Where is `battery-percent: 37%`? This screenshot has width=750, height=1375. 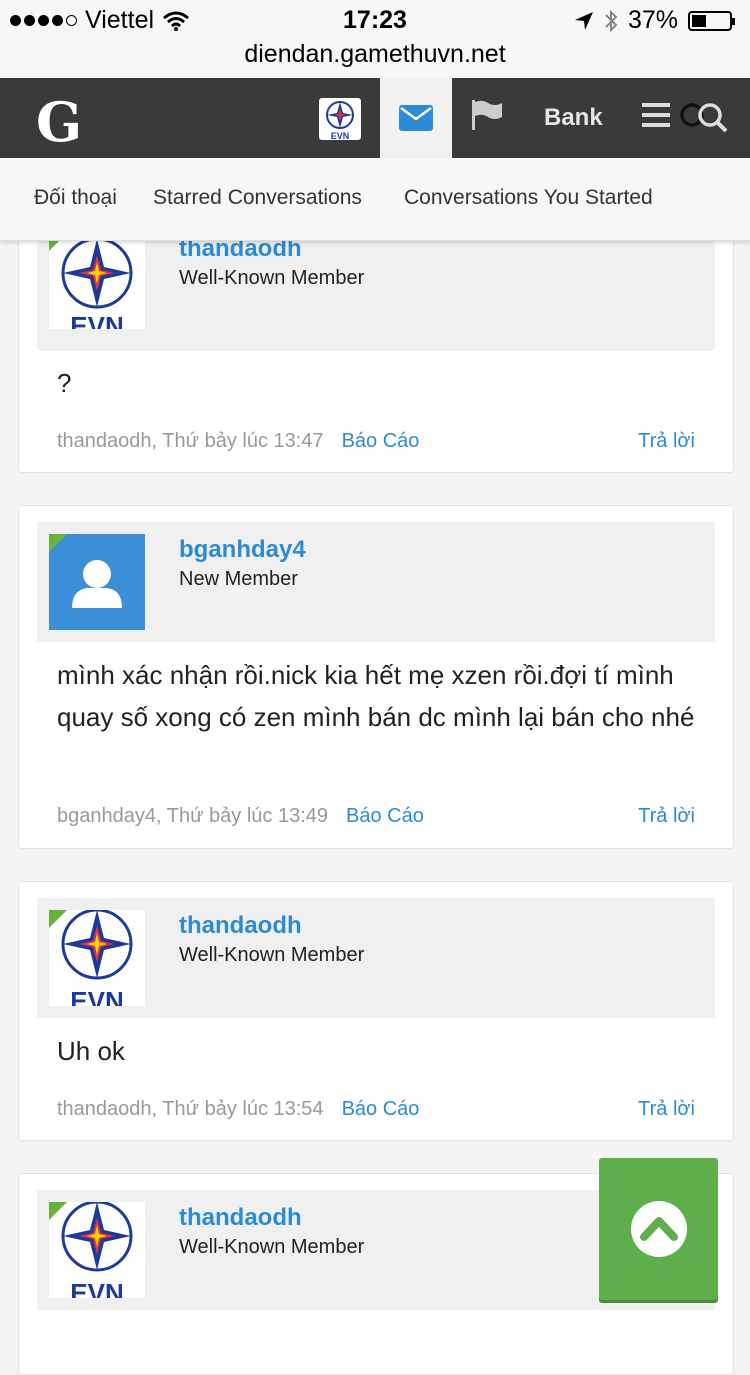
battery-percent: 37% is located at coordinates (652, 20).